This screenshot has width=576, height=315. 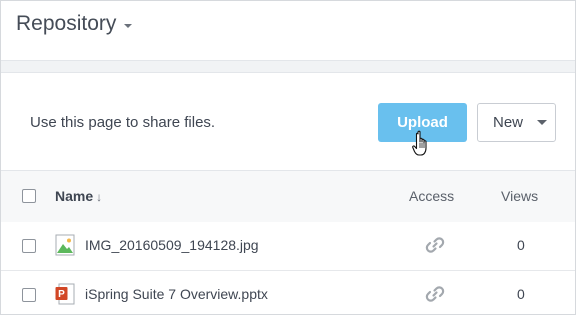 I want to click on file-name: iSpring Suite 7 Overview.pptx, so click(x=176, y=294).